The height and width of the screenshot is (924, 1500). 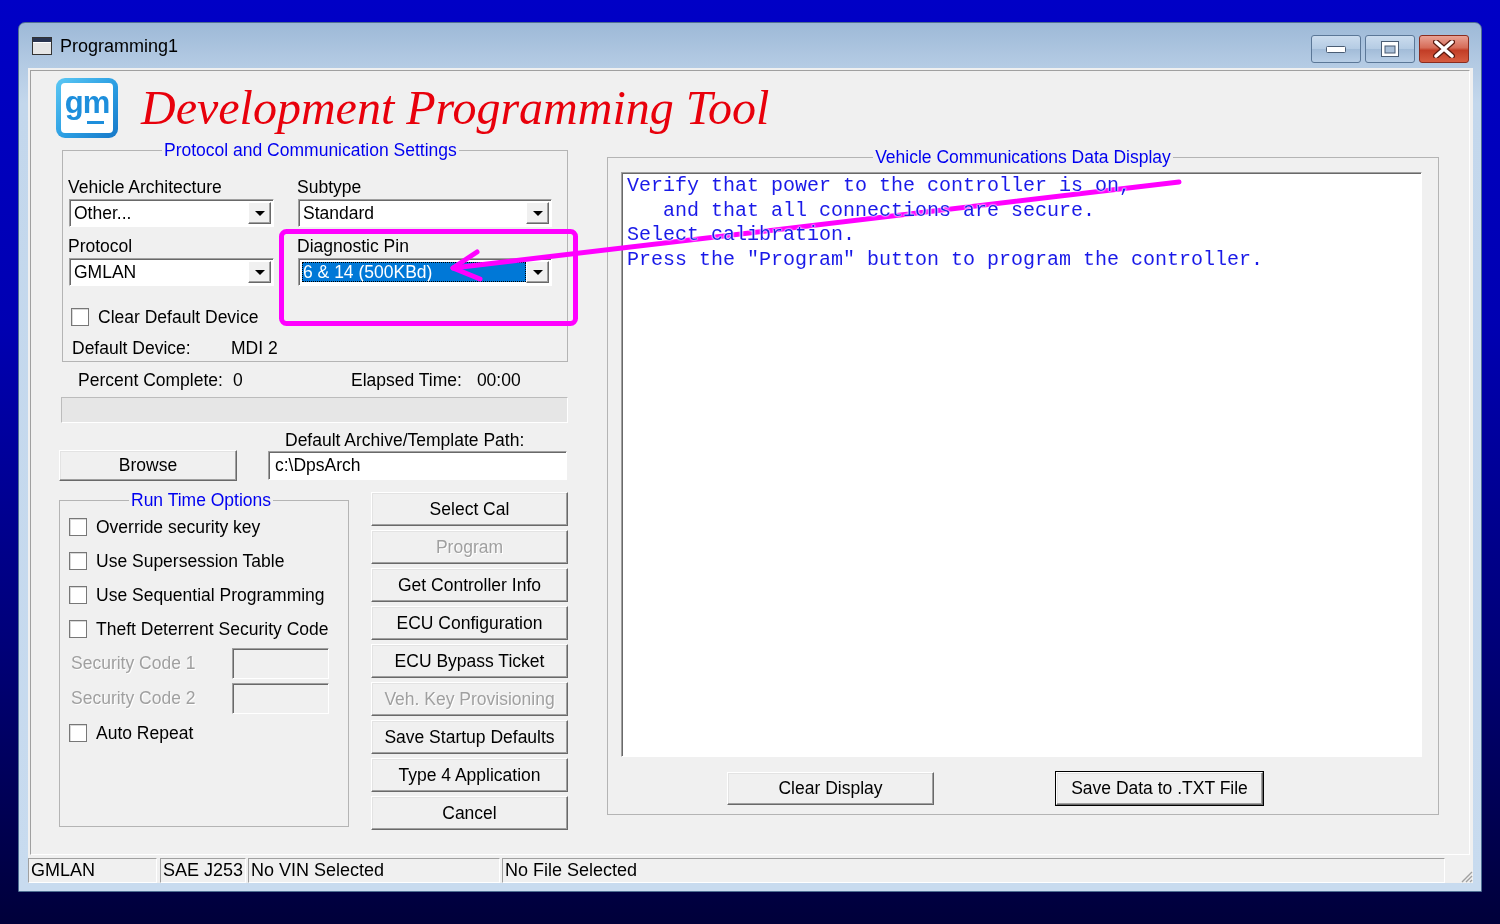 What do you see at coordinates (203, 870) in the screenshot?
I see `status-panel: SAE J253` at bounding box center [203, 870].